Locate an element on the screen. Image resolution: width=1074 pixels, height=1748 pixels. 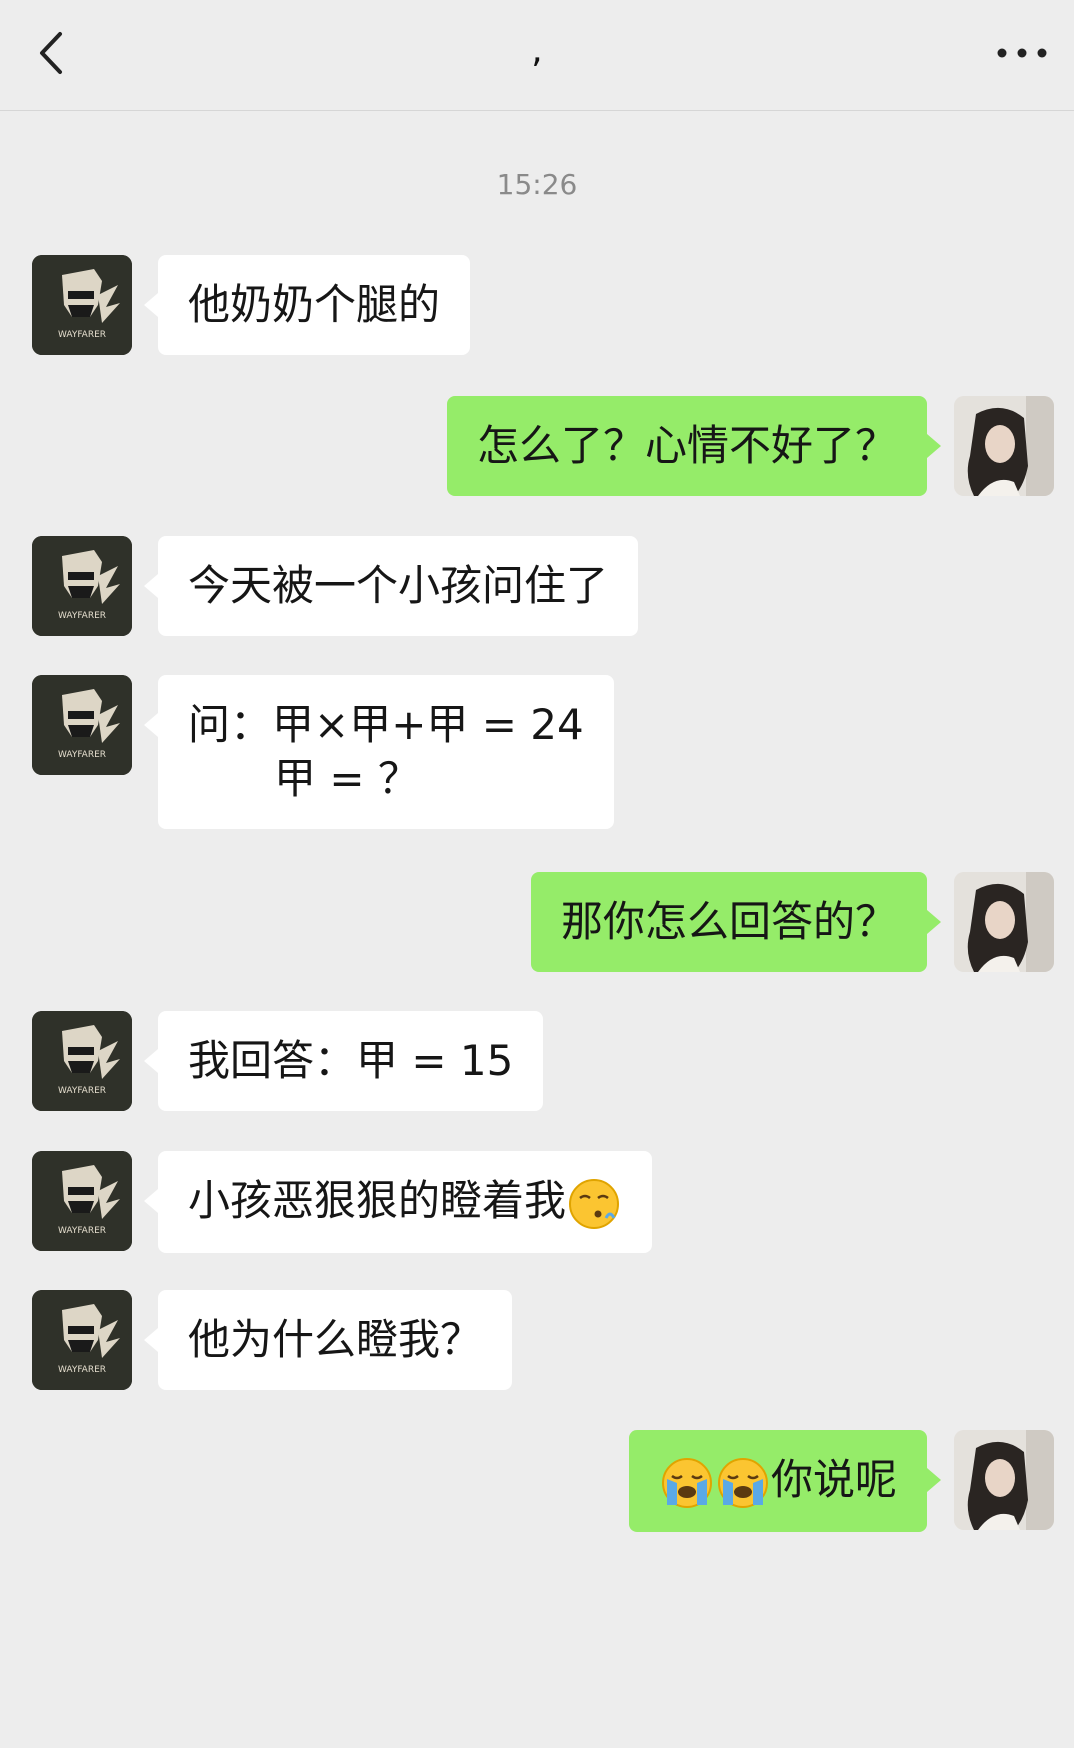
message-text: 我回答：甲 = 15 is located at coordinates (351, 1060).